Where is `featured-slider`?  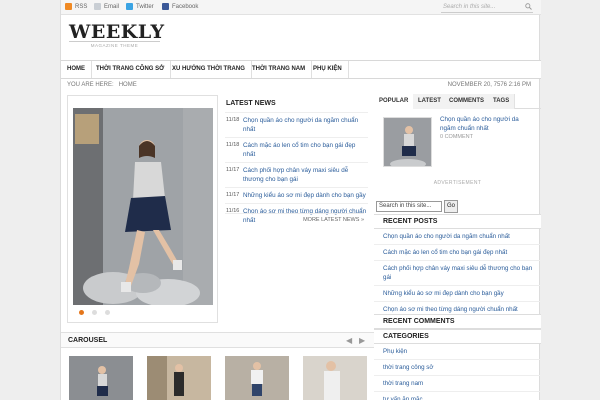 featured-slider is located at coordinates (142, 209).